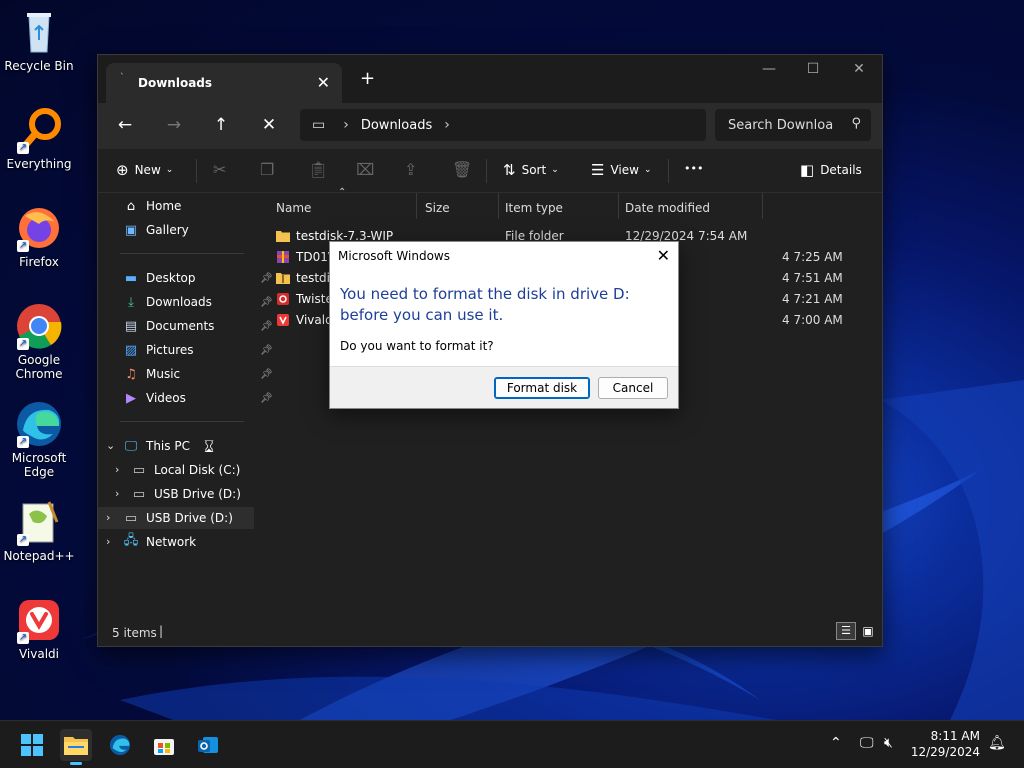 The height and width of the screenshot is (768, 1024). Describe the element at coordinates (836, 743) in the screenshot. I see `show-hidden-icons-chevron-icon: ⌃` at that location.